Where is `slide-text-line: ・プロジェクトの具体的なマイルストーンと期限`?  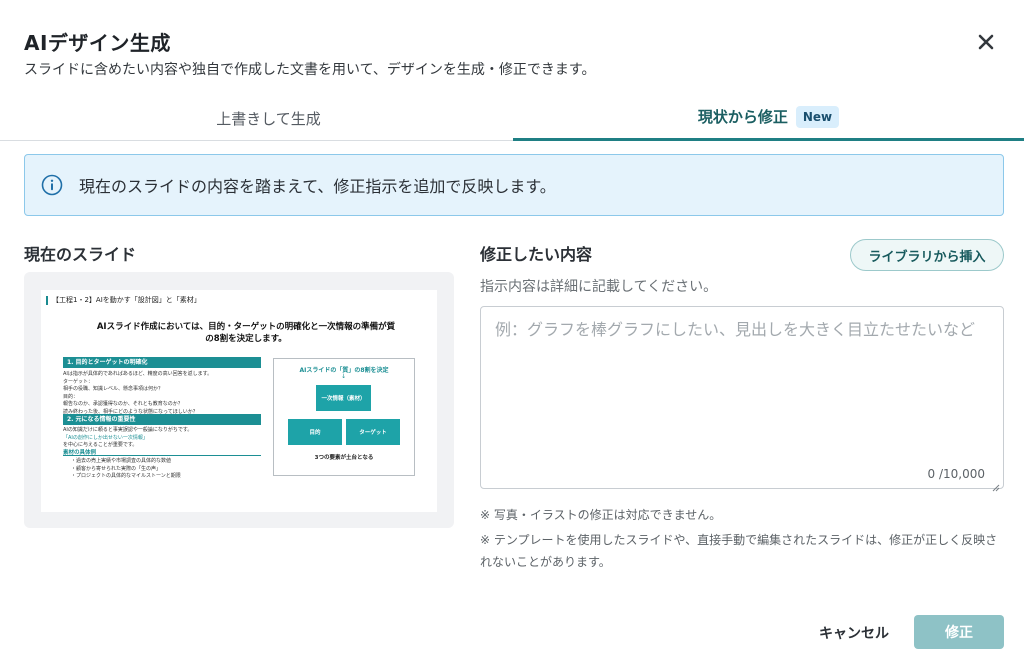 slide-text-line: ・プロジェクトの具体的なマイルストーンと期限 is located at coordinates (126, 476).